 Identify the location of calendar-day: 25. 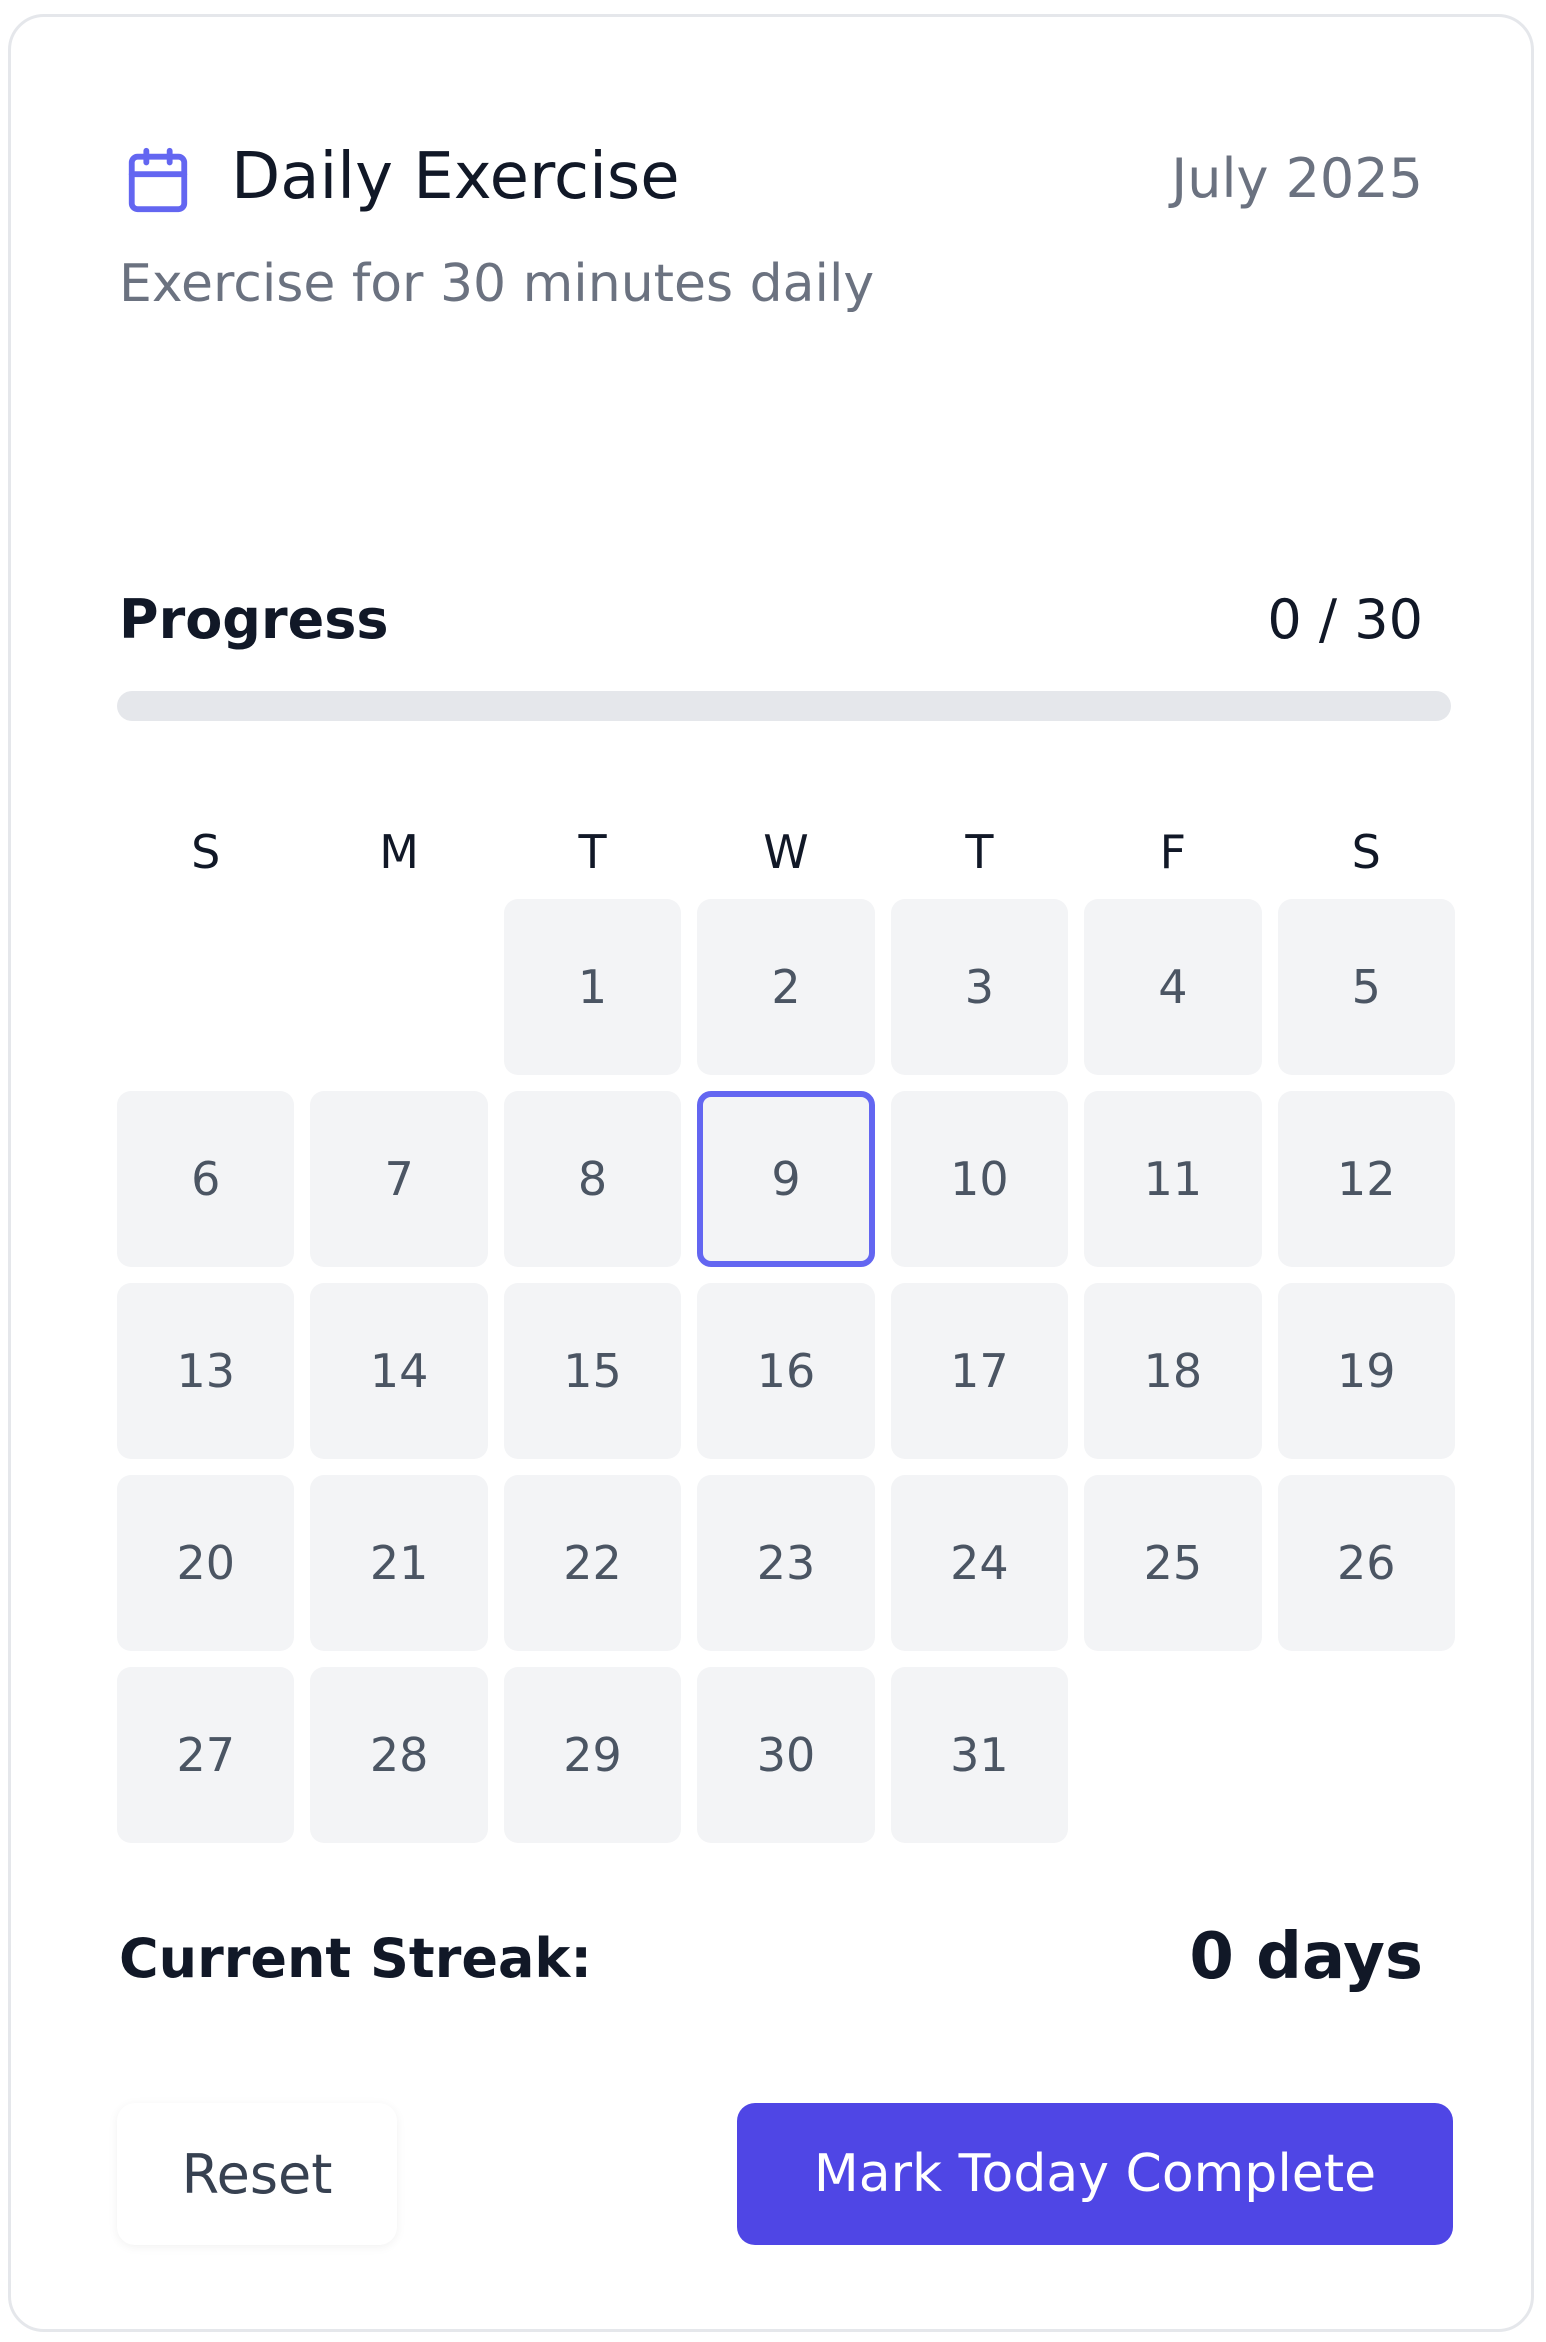
(1173, 1563).